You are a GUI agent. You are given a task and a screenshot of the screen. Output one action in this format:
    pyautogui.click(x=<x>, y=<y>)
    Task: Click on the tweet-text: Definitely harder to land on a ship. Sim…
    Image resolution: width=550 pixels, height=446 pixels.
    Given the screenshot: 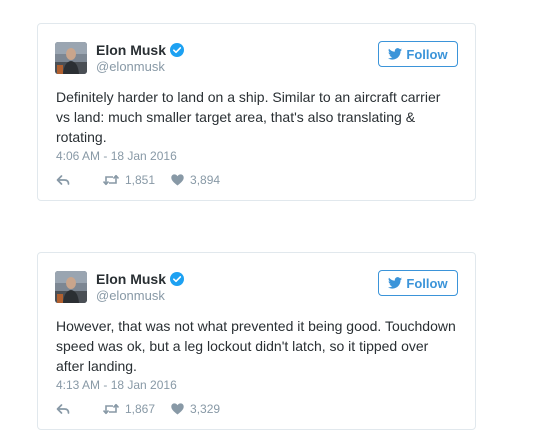 What is the action you would take?
    pyautogui.click(x=248, y=117)
    